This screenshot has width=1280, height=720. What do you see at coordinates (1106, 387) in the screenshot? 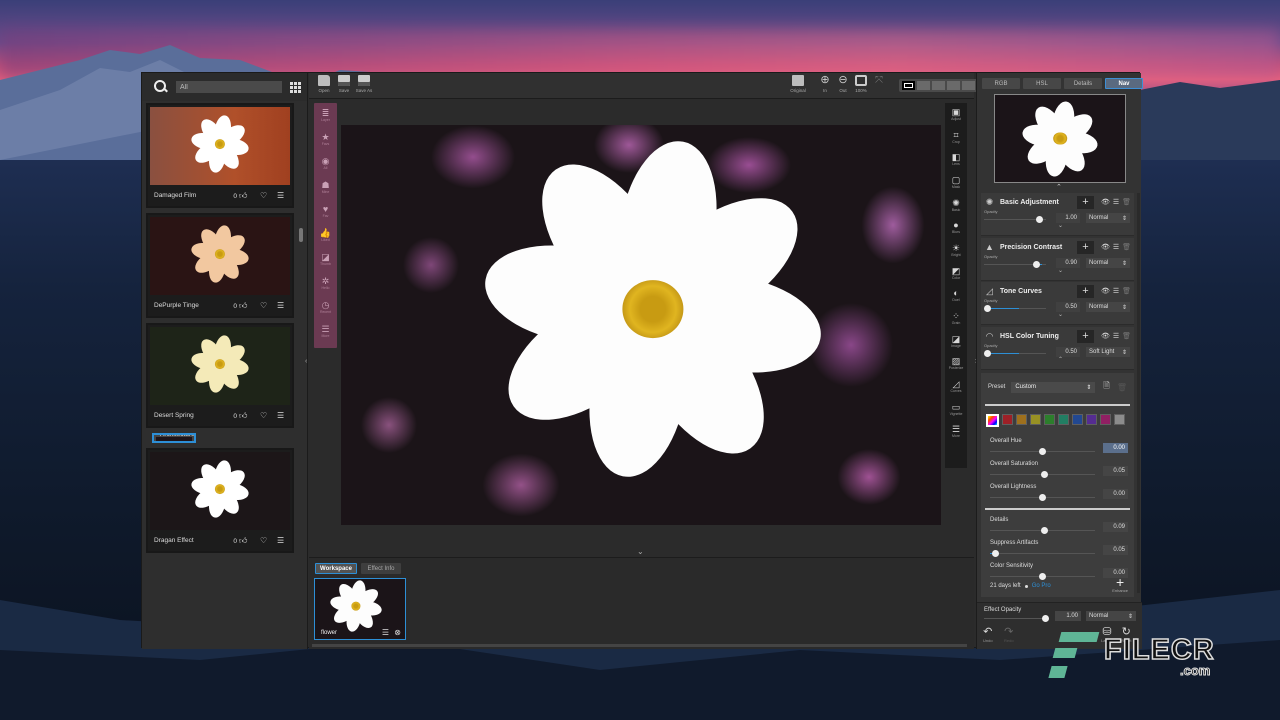
I see `save-preset-icon: 🗎` at bounding box center [1106, 387].